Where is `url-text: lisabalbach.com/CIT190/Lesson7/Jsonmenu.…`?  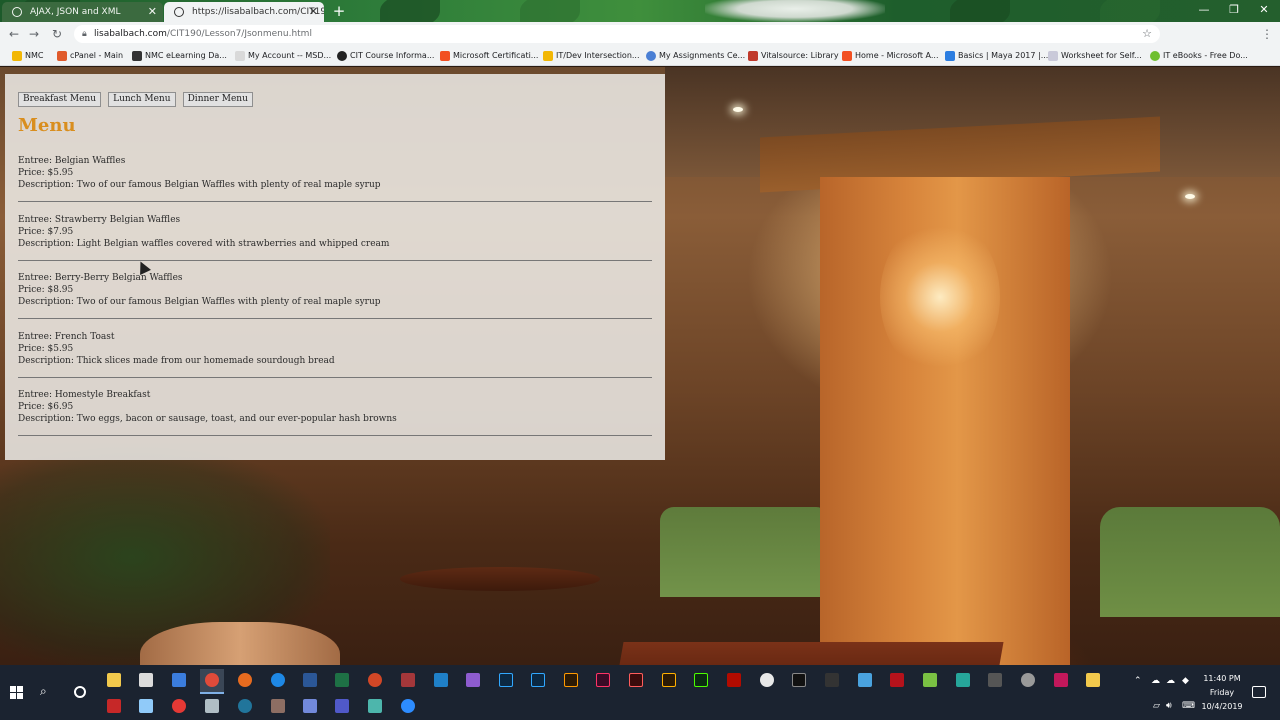
url-text: lisabalbach.com/CIT190/Lesson7/Jsonmenu.… is located at coordinates (203, 34).